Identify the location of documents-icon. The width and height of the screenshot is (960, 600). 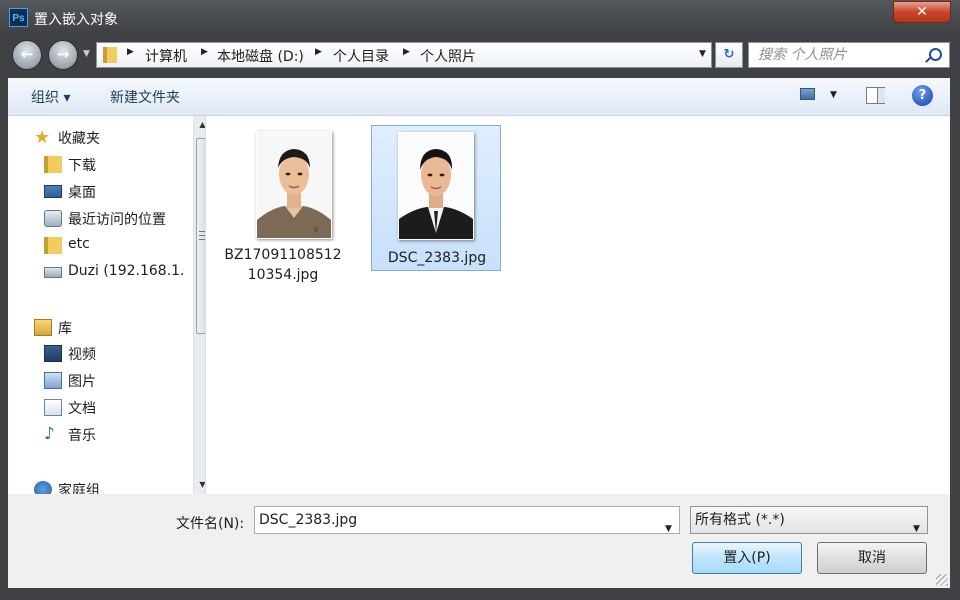
(53, 407).